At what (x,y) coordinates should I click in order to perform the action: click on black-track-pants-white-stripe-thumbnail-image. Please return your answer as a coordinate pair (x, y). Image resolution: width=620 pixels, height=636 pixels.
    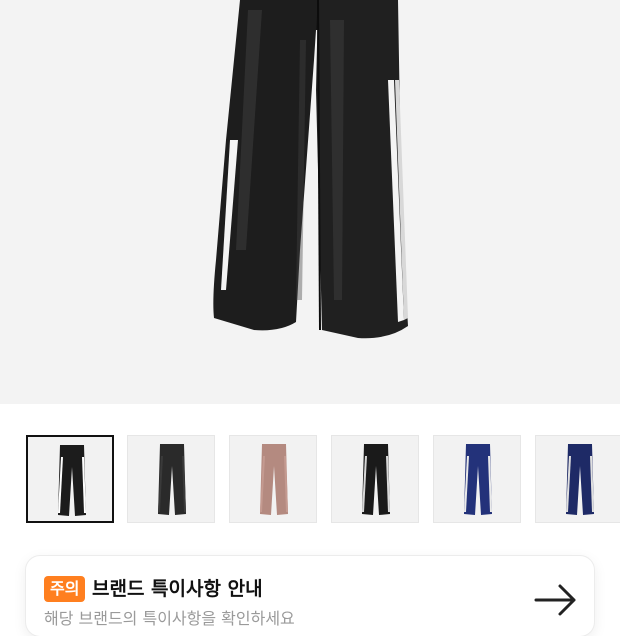
    Looking at the image, I should click on (72, 480).